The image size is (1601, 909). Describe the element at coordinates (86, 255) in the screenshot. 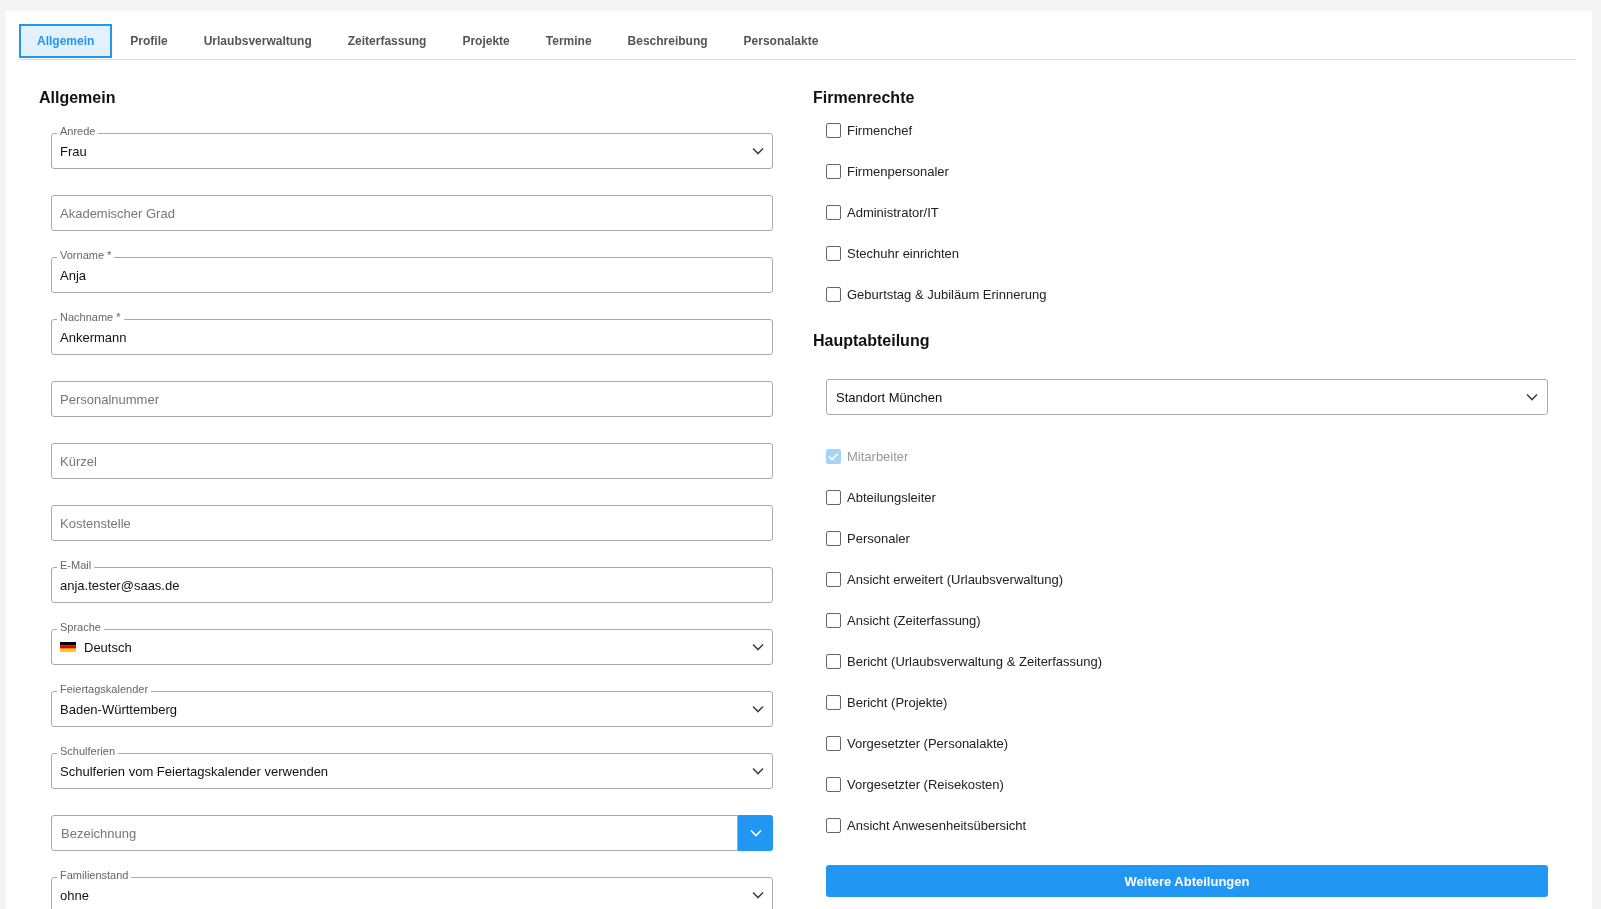

I see `field-label: Vorname *` at that location.